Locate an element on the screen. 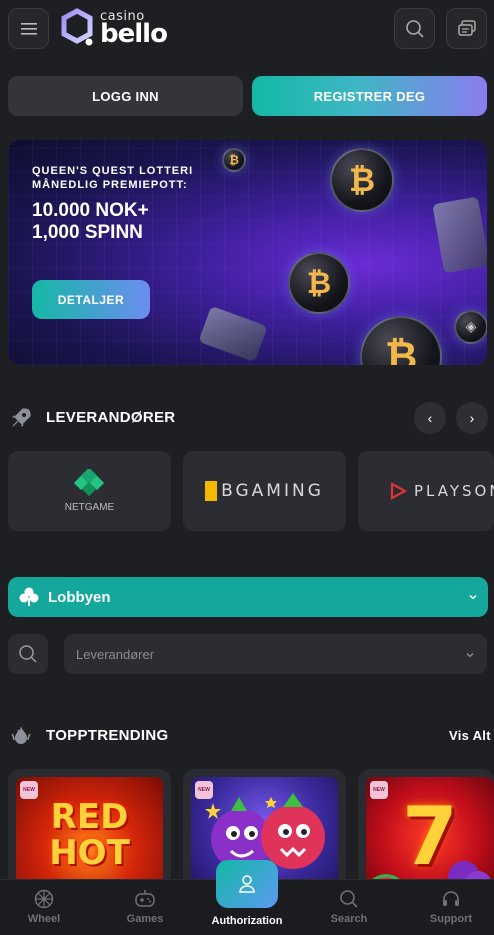 The width and height of the screenshot is (494, 935). nav-games-label: Games is located at coordinates (145, 919).